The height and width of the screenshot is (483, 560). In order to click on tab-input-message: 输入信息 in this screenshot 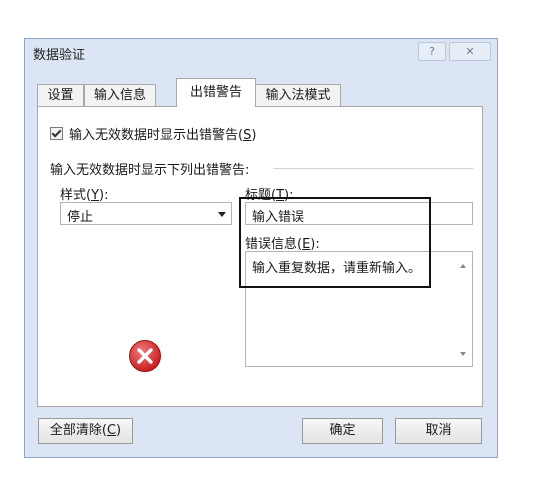, I will do `click(120, 95)`.